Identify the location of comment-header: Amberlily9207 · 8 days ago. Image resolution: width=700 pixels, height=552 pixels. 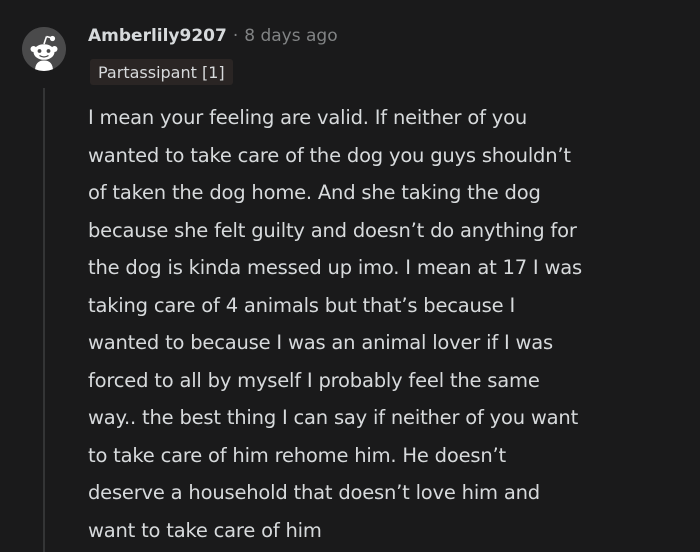
(213, 36).